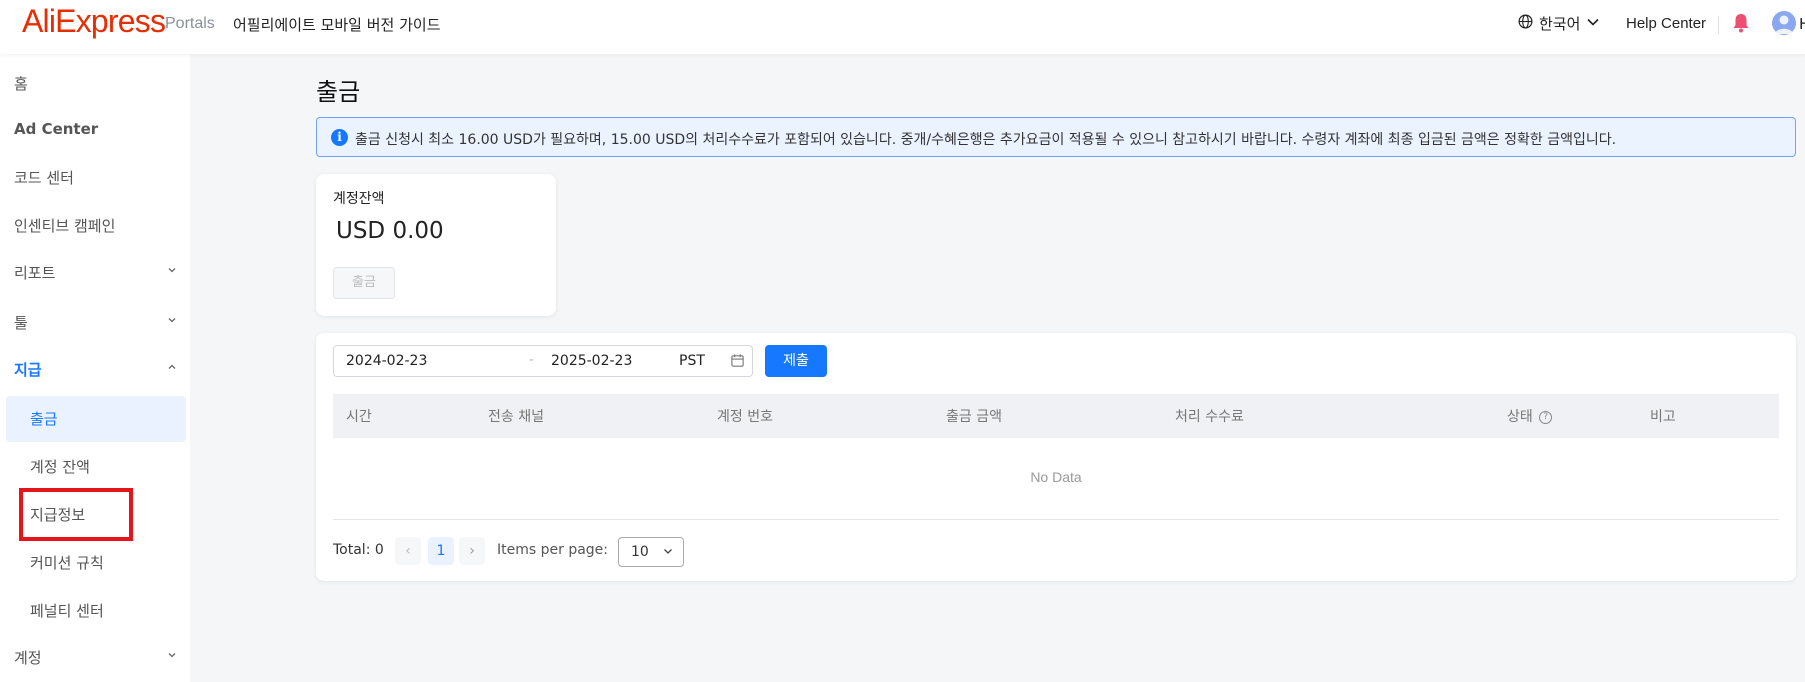  I want to click on column-header-processing-fee: 처리 수수료, so click(1209, 417).